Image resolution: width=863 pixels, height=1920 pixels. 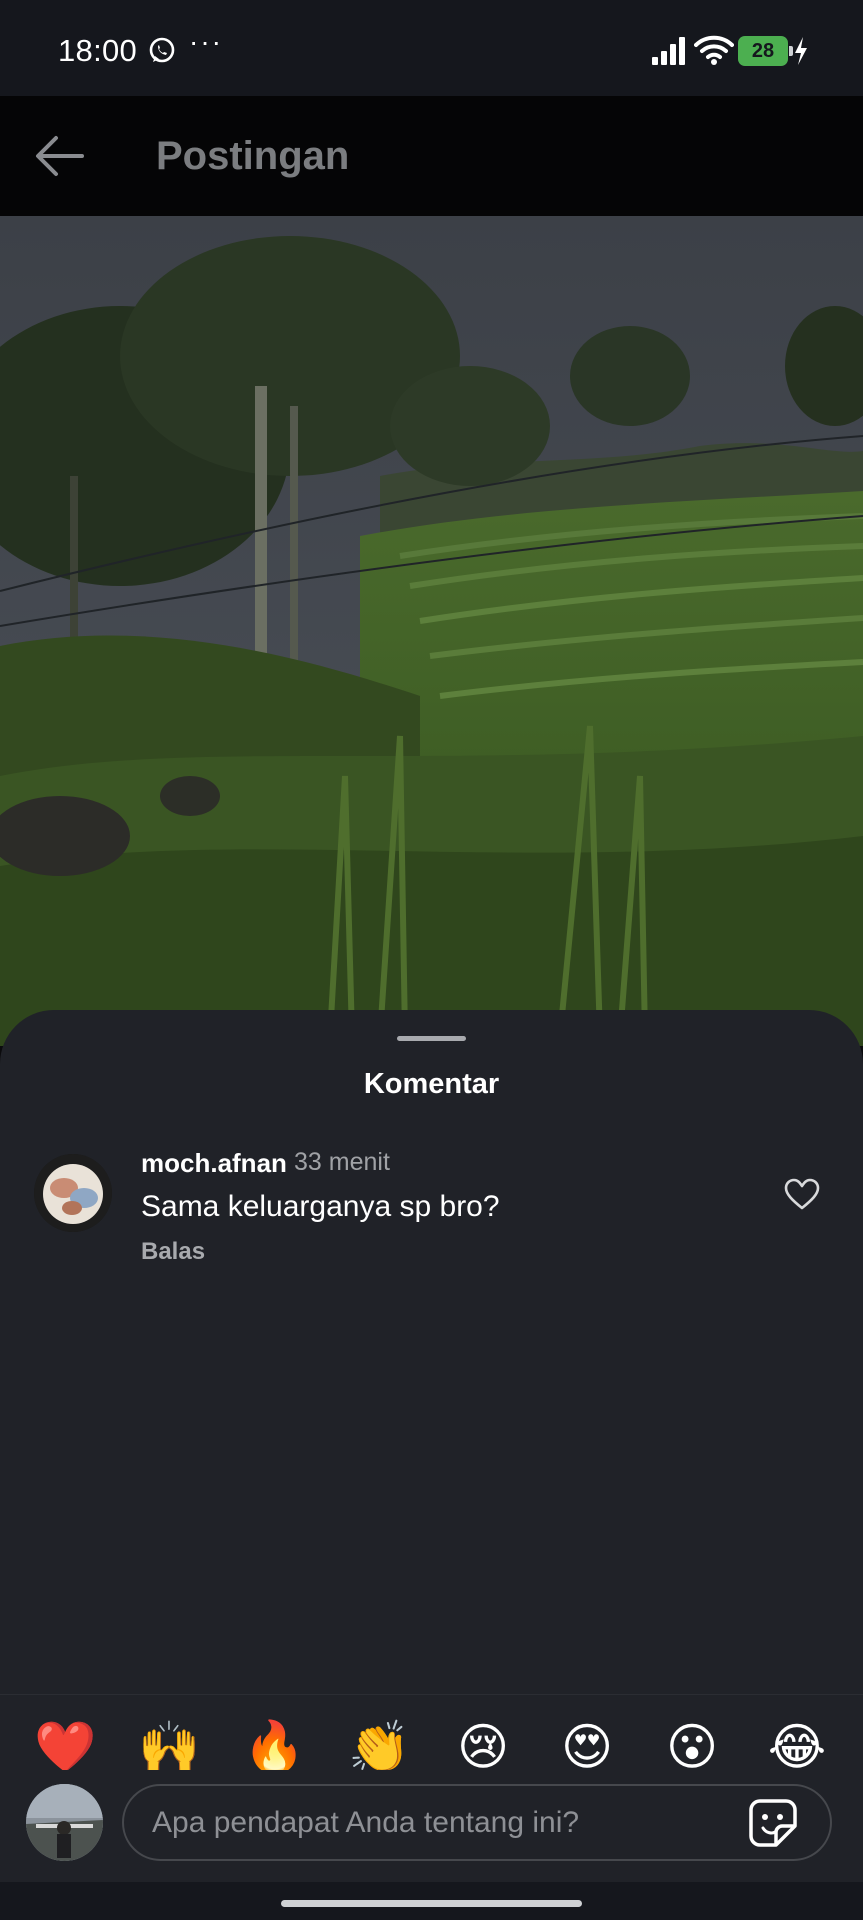 I want to click on whatsapp-icon, so click(x=162, y=50).